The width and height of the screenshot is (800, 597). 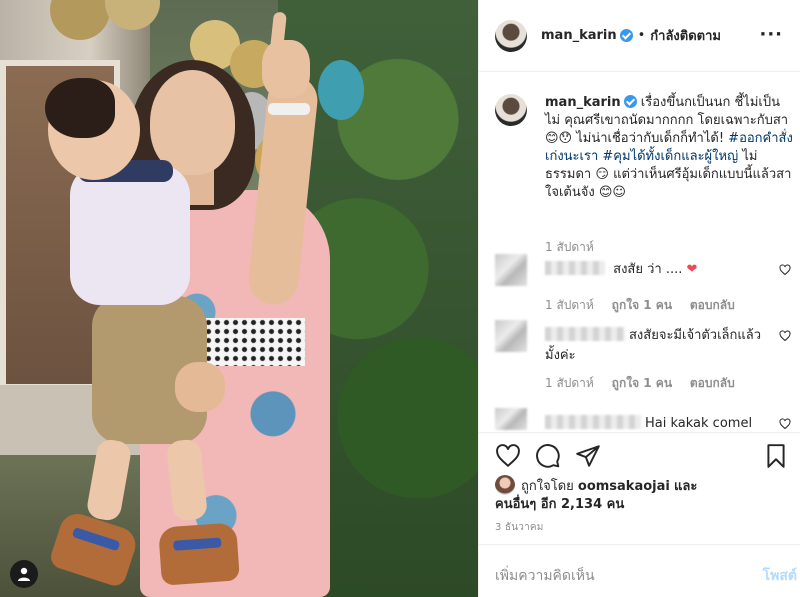 What do you see at coordinates (639, 570) in the screenshot?
I see `add-comment-bar: เพิ่มความคิดเห็น โพสต์` at bounding box center [639, 570].